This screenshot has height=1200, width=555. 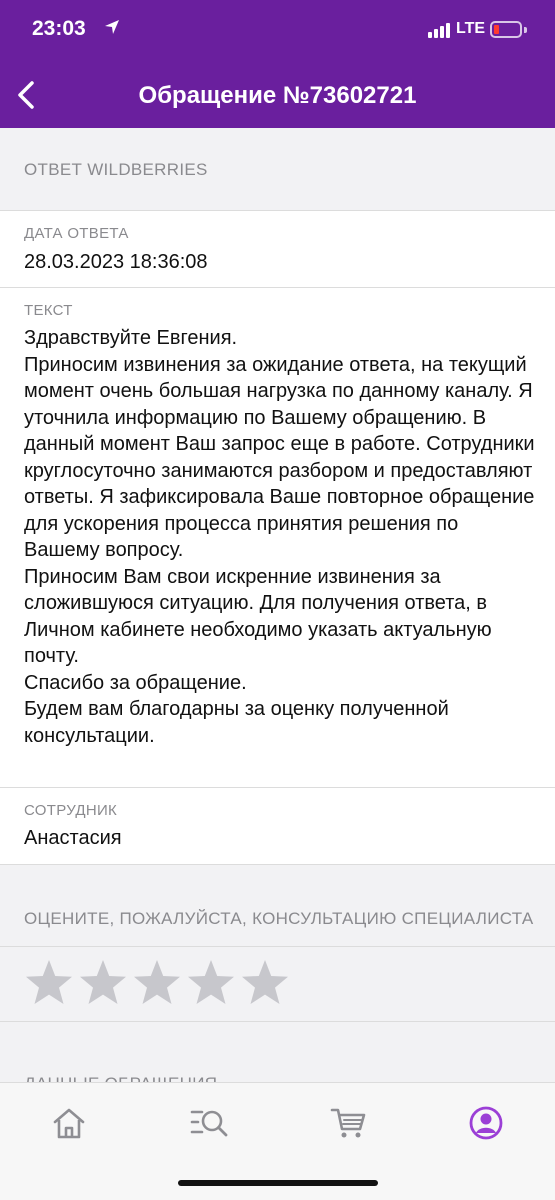 I want to click on cart-icon, so click(x=348, y=1123).